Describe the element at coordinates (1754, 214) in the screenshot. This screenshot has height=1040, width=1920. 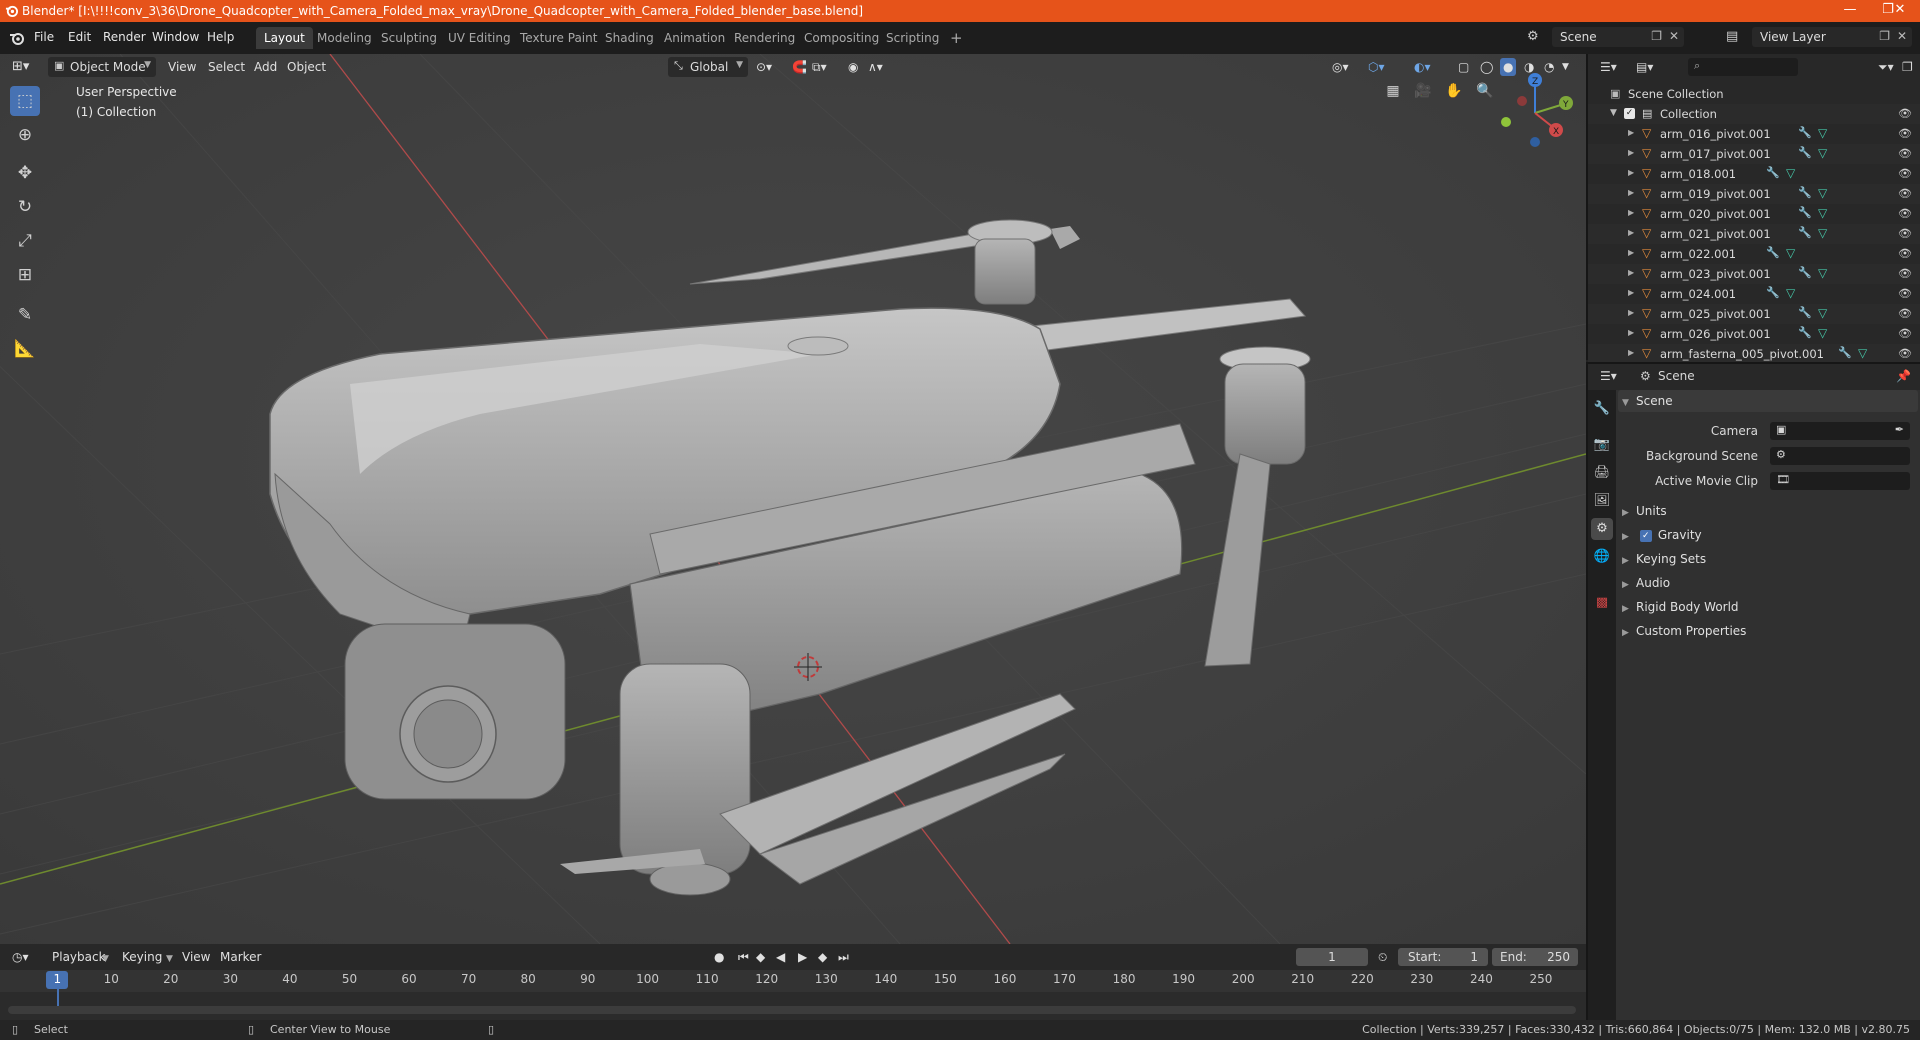
I see `outliner-row-object: ▶ ▽ arm_020_pivot.001 🔧 ▽ 👁` at that location.